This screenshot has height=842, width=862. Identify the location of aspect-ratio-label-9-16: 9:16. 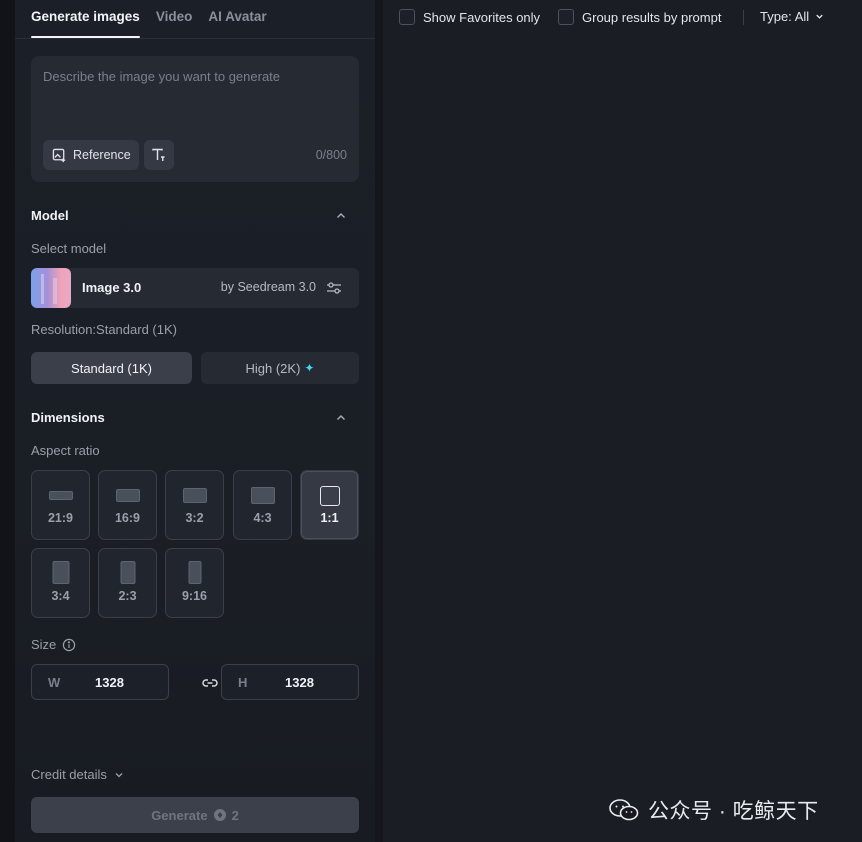
(194, 596).